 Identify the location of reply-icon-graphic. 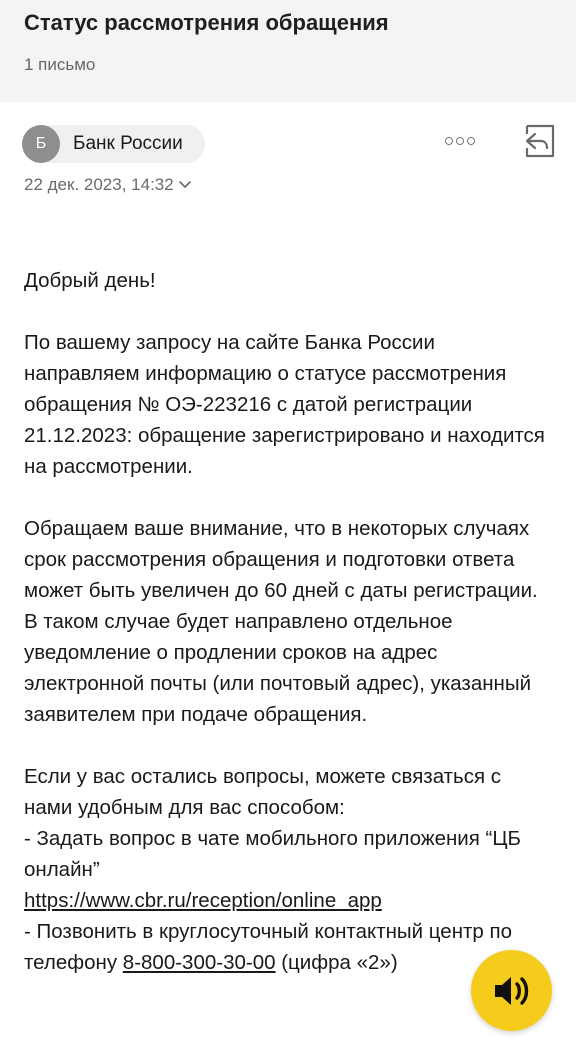
(540, 141).